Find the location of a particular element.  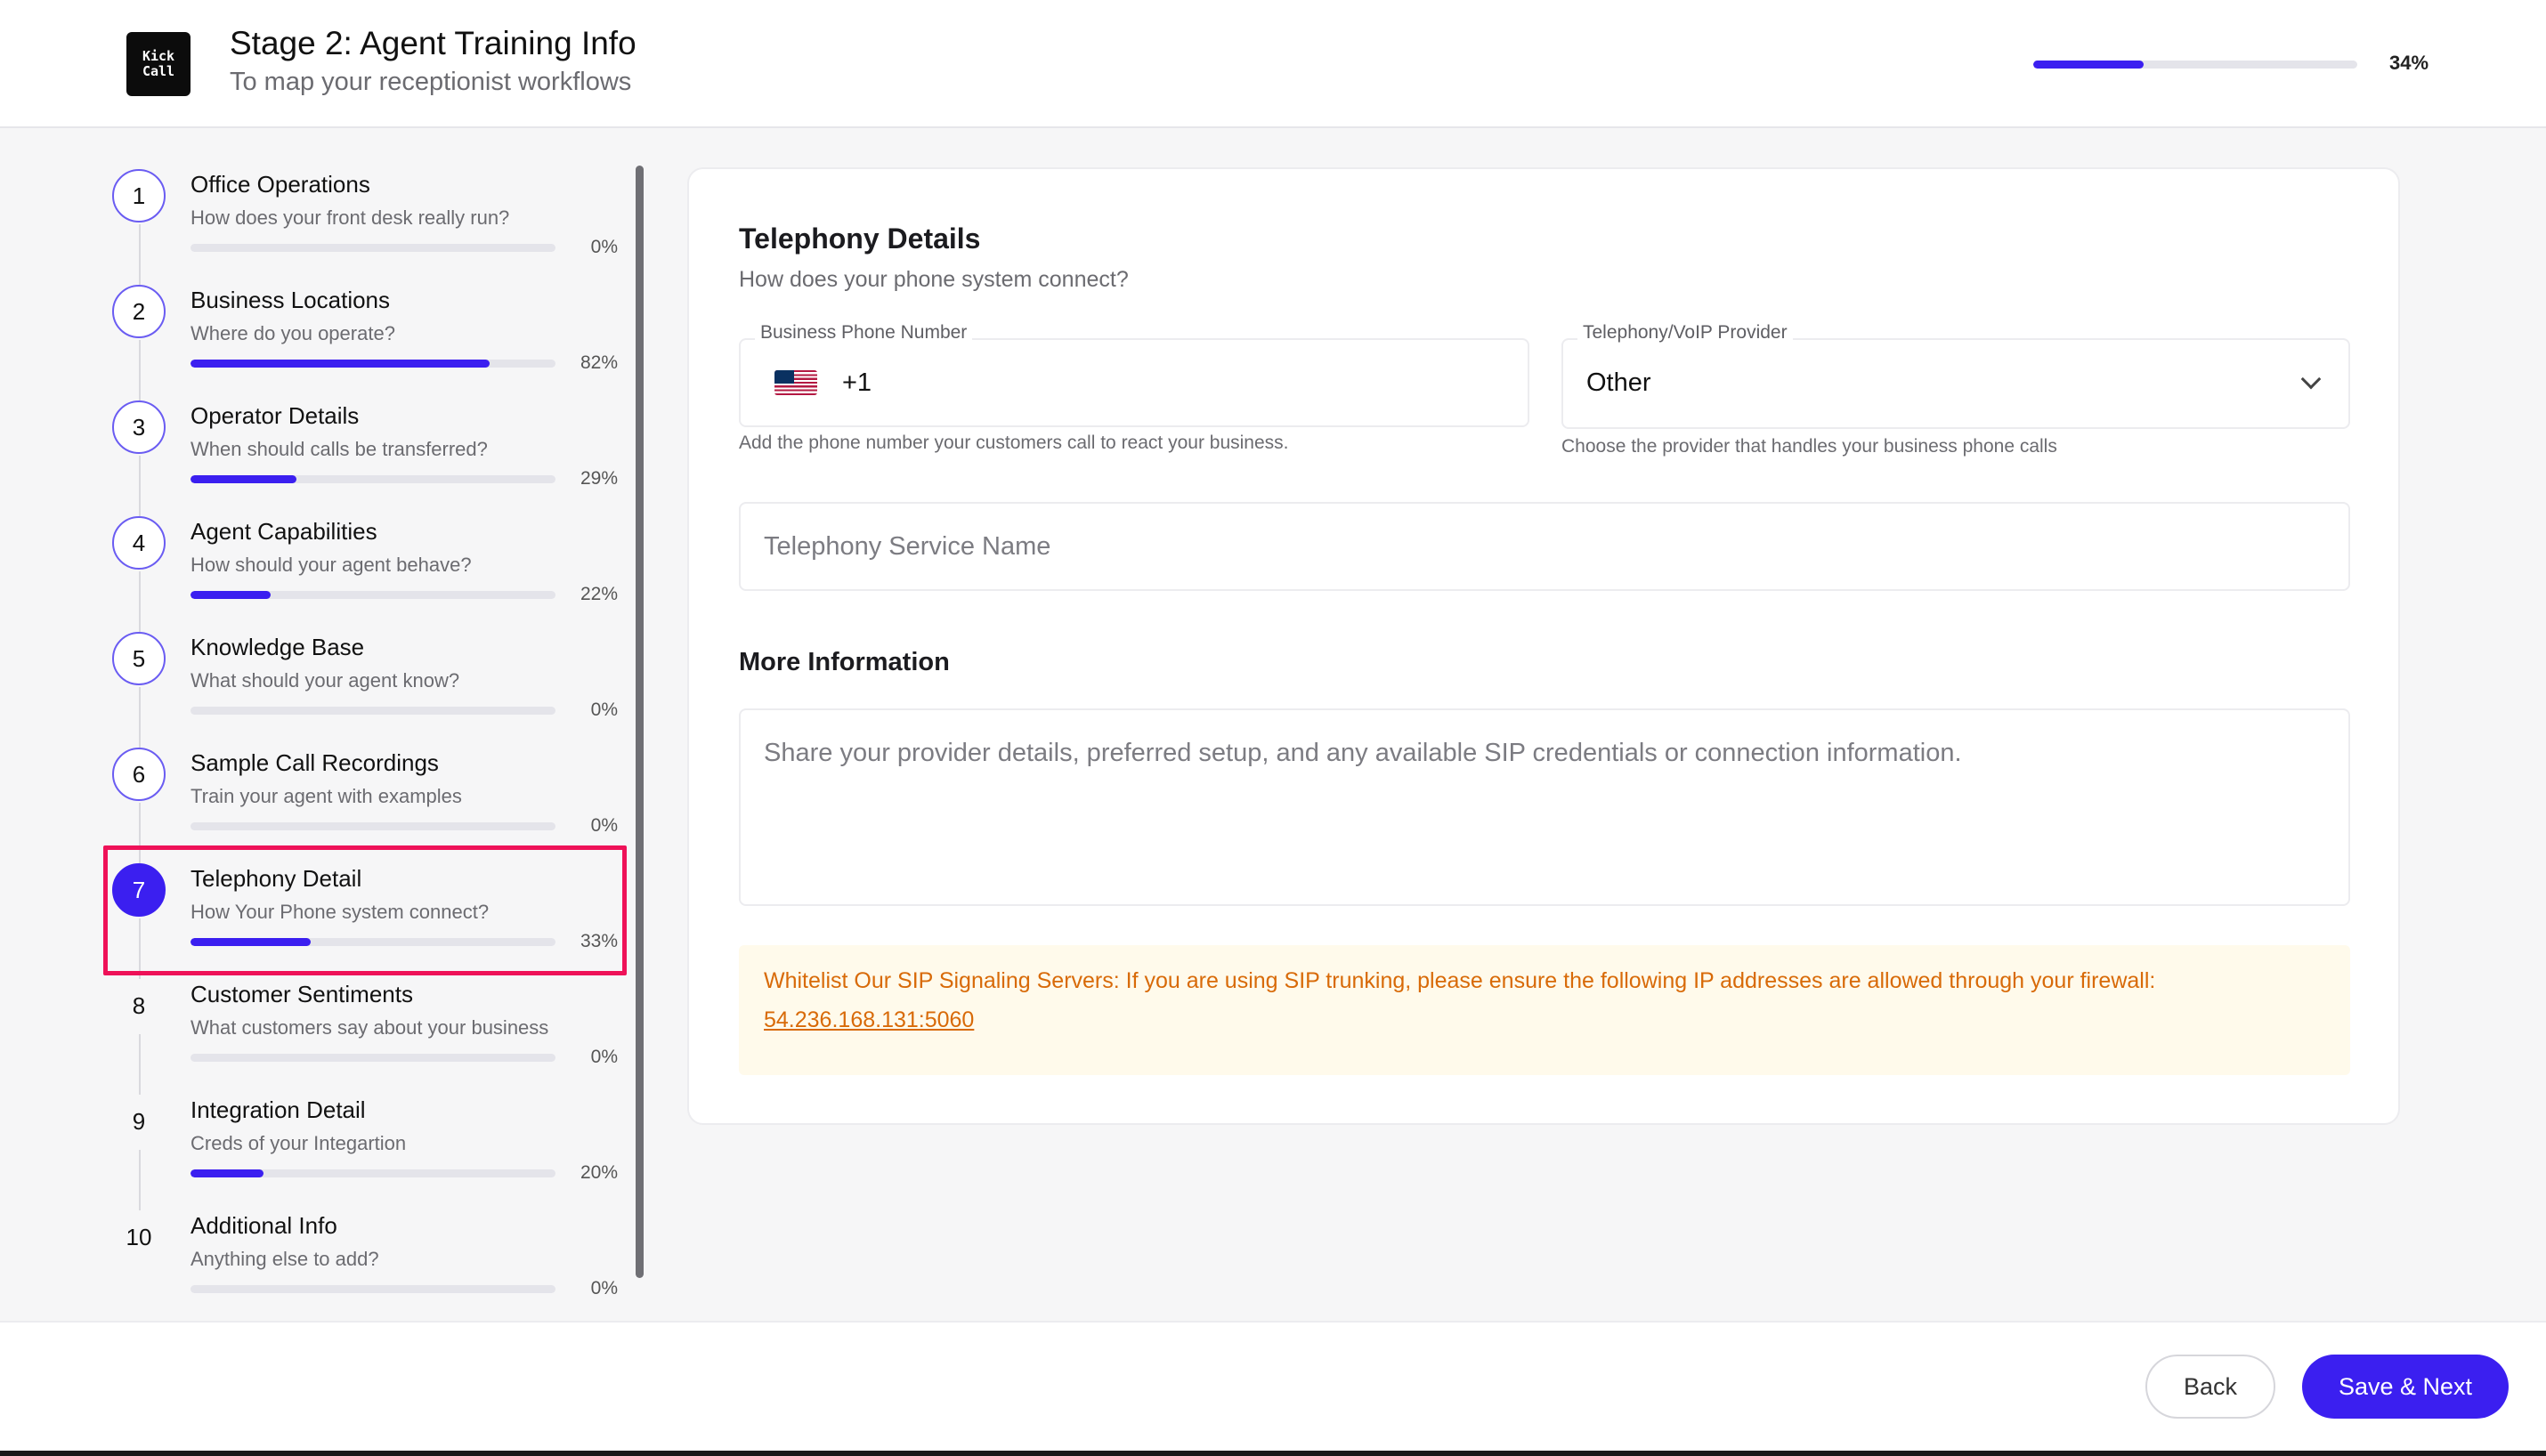

provider-select: Other is located at coordinates (1955, 383).